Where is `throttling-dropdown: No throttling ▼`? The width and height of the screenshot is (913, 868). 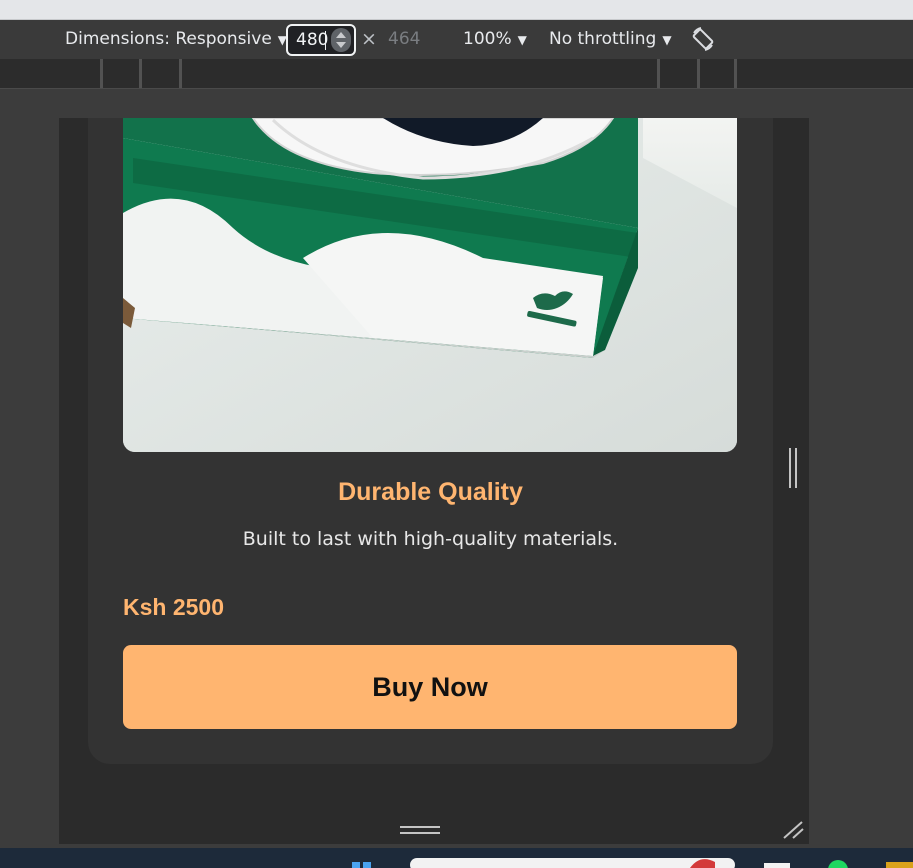 throttling-dropdown: No throttling ▼ is located at coordinates (610, 39).